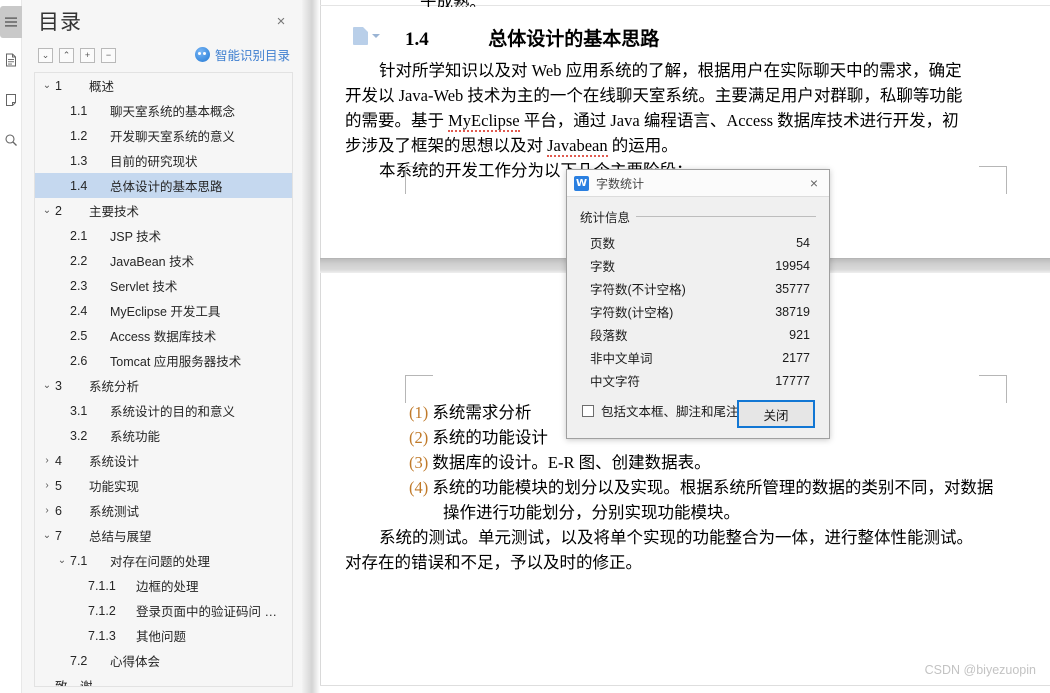 This screenshot has height=693, width=1050. I want to click on toc-item-2-1: 2.1 JSP 技术, so click(163, 235).